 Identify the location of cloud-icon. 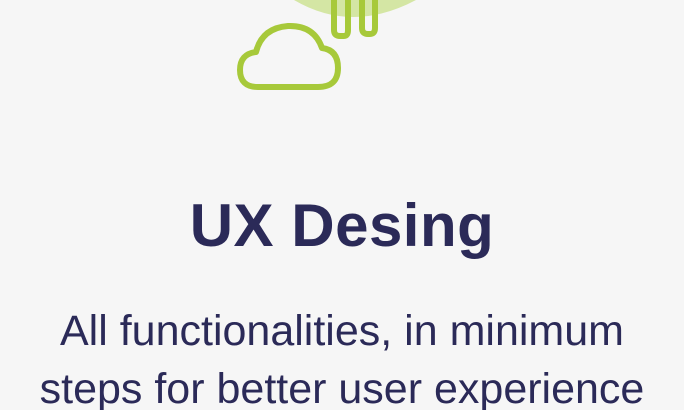
(289, 56).